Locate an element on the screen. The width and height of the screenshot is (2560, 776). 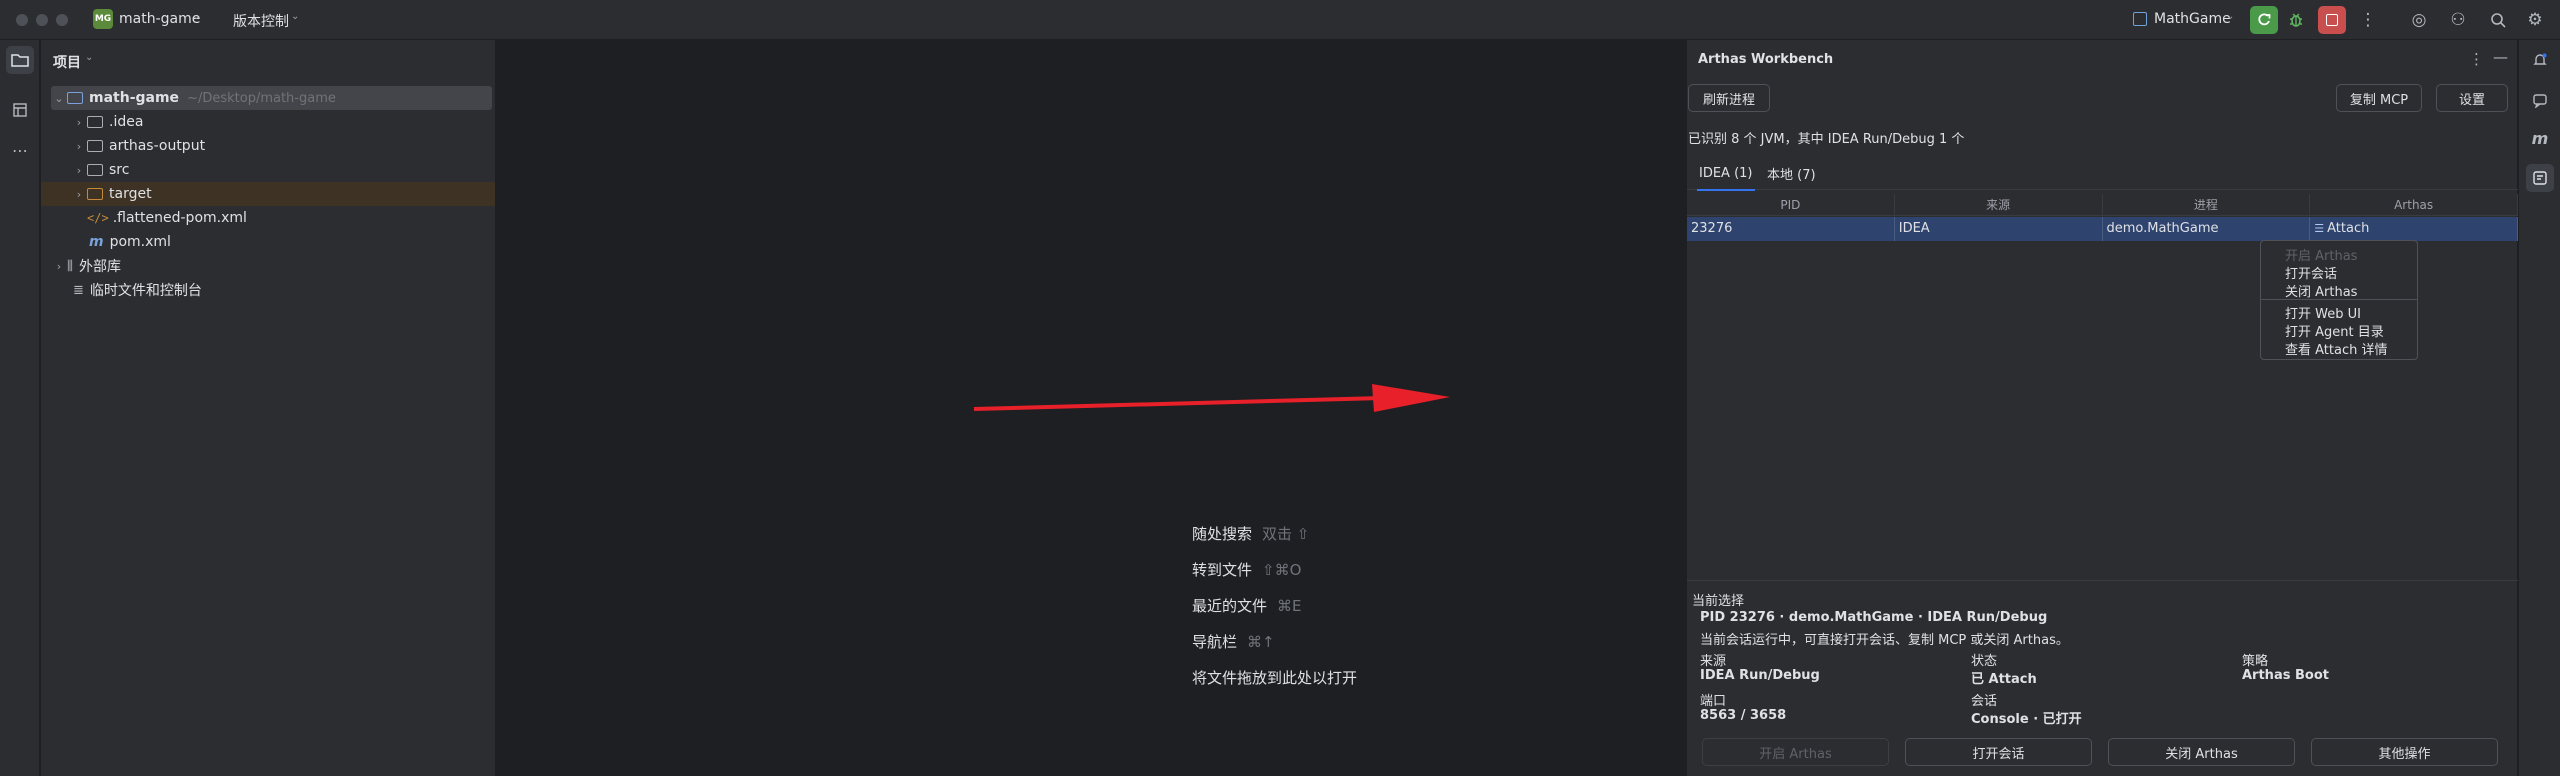
vcs-menu: 版本控制 is located at coordinates (261, 21).